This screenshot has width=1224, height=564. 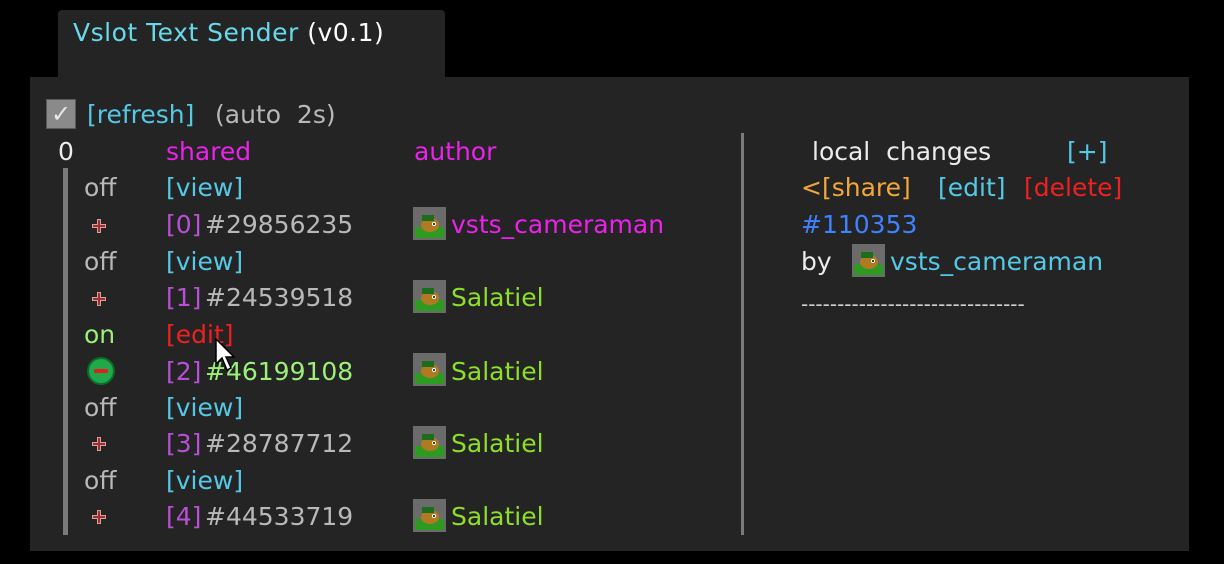 What do you see at coordinates (856, 188) in the screenshot?
I see `share-link: <[share]` at bounding box center [856, 188].